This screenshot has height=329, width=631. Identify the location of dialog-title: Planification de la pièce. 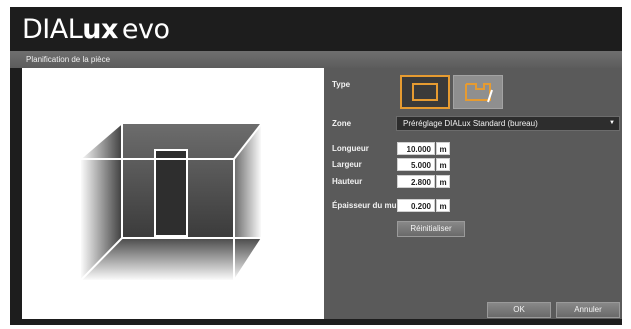
(316, 59).